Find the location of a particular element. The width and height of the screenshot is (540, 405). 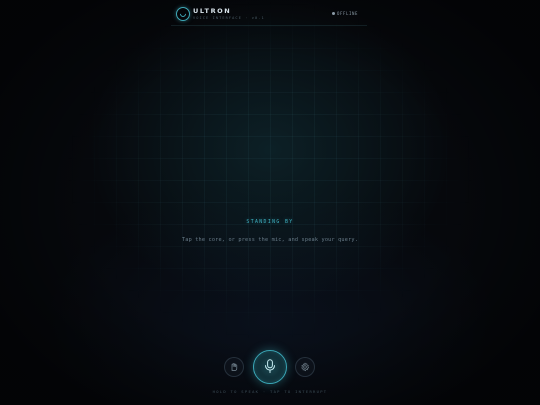

connection-status: OFFLINE is located at coordinates (344, 13).